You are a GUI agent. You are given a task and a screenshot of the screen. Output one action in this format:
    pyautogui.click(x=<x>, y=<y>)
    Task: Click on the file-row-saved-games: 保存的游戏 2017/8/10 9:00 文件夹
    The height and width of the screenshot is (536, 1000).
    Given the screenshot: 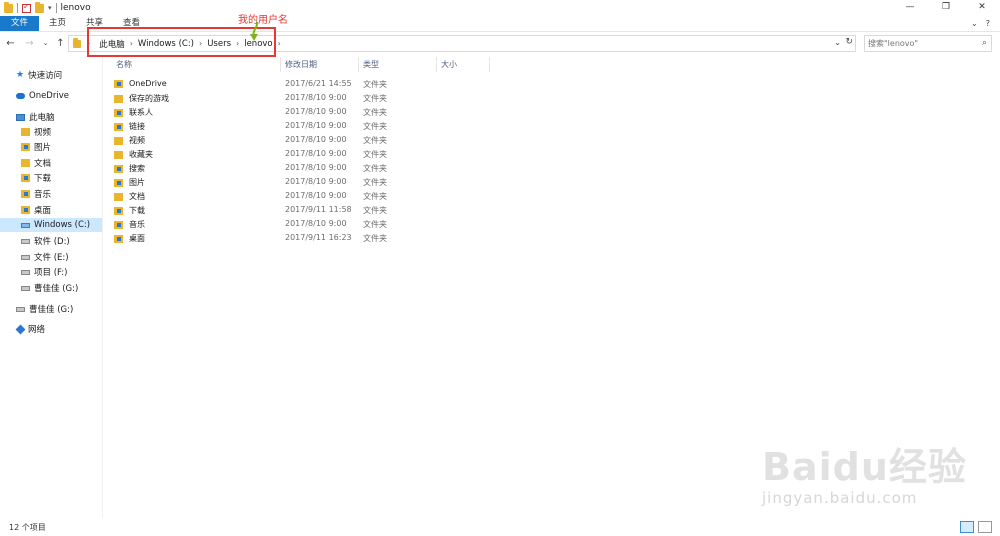 What is the action you would take?
    pyautogui.click(x=264, y=99)
    